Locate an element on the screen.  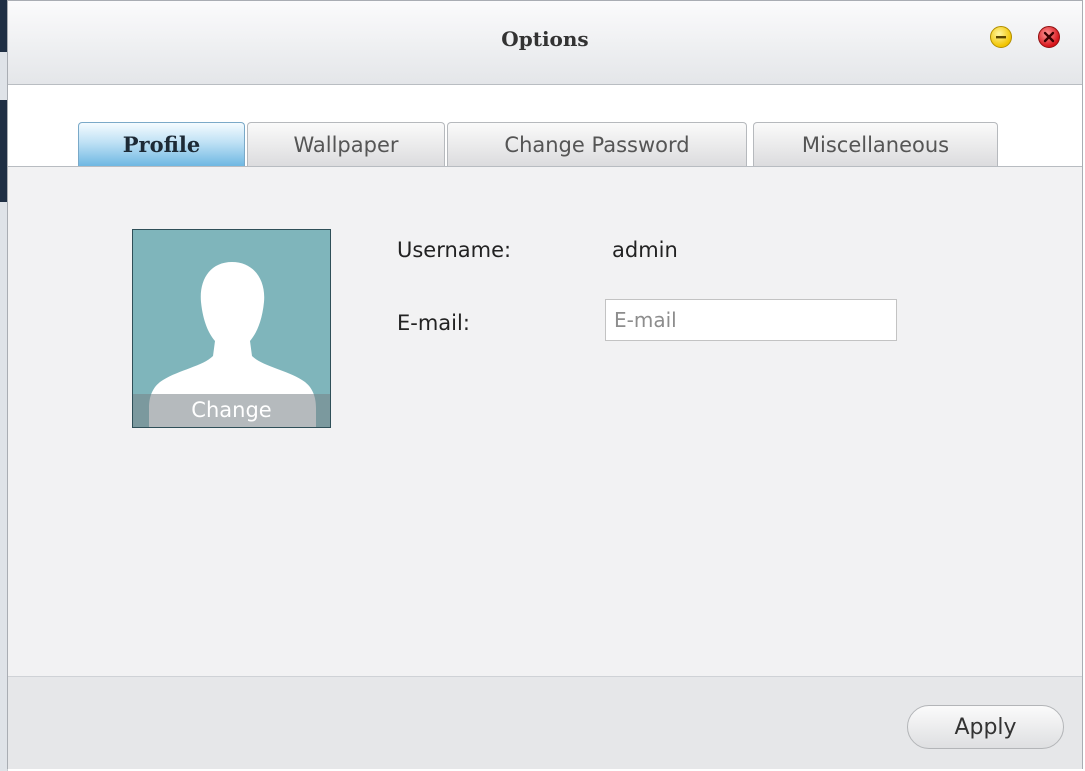
window-title: Options is located at coordinates (545, 39).